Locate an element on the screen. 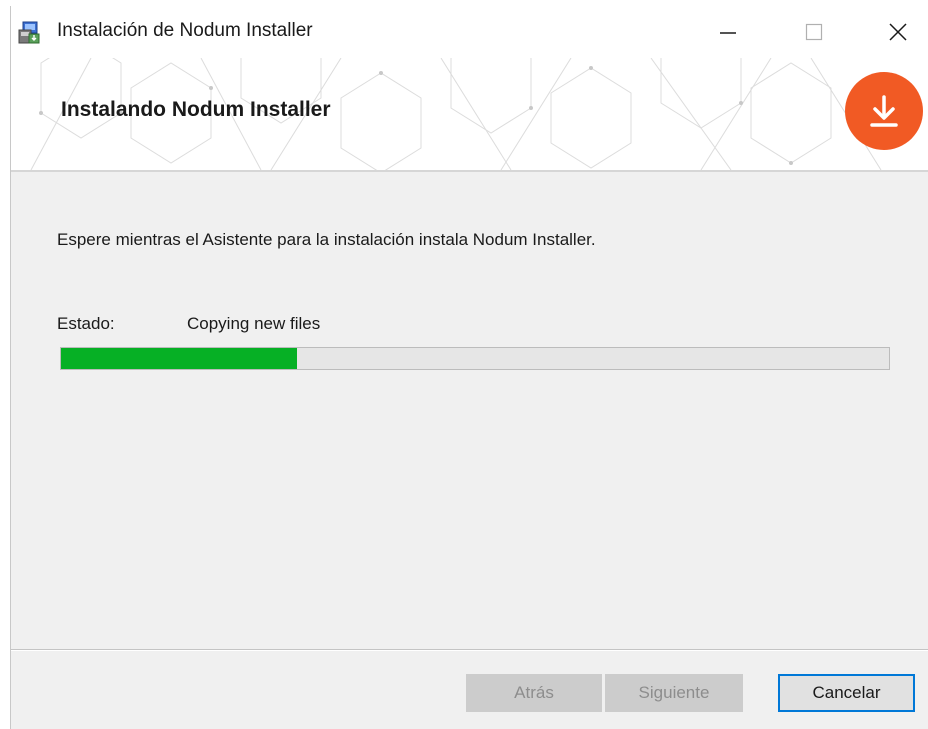 The width and height of the screenshot is (928, 729). next-button: Siguiente is located at coordinates (674, 693).